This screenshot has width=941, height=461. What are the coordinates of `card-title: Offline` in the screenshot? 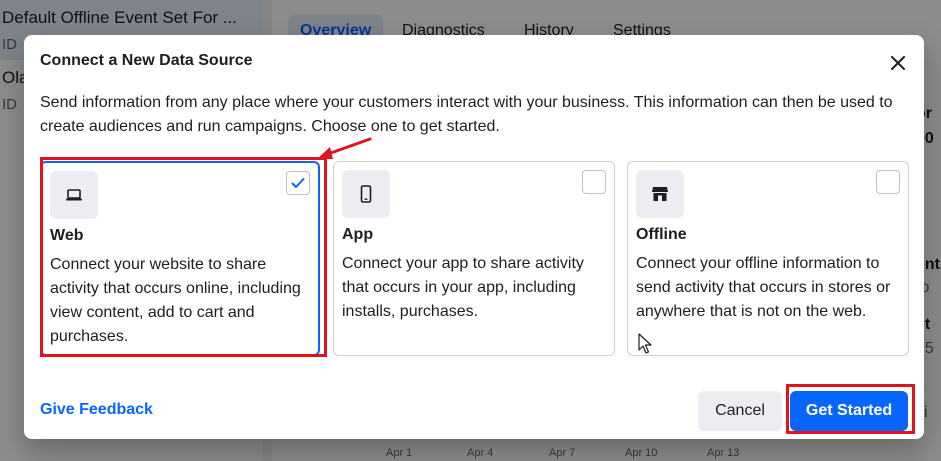 It's located at (661, 234).